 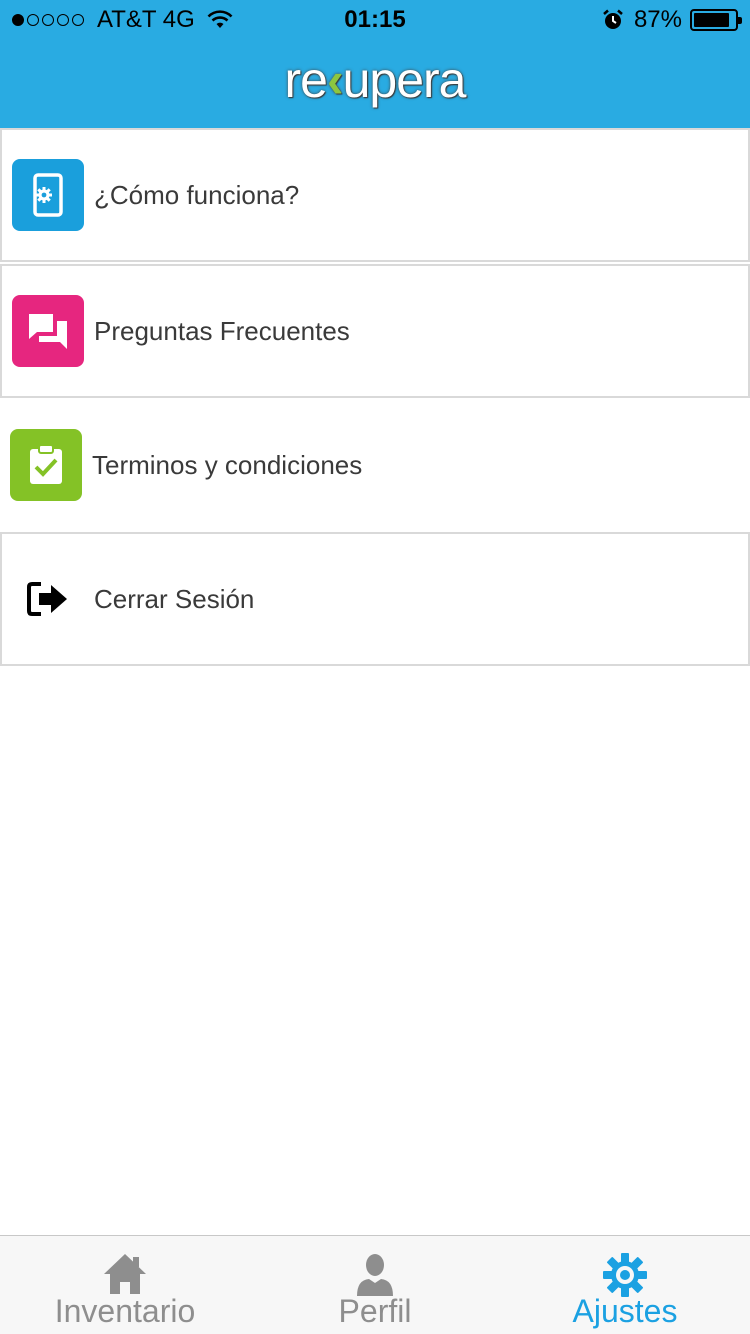 What do you see at coordinates (716, 20) in the screenshot?
I see `battery-icon` at bounding box center [716, 20].